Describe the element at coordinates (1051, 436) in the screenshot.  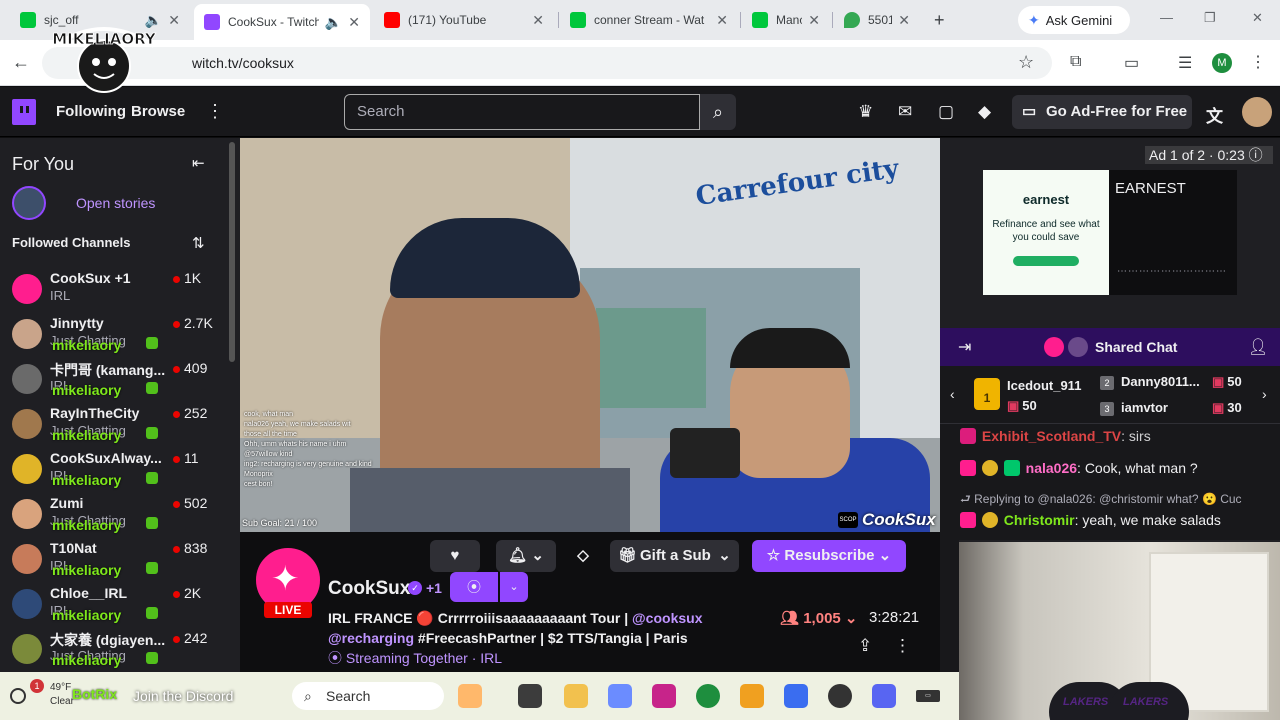
I see `chat-username: Exhibit_Scotland_TV` at that location.